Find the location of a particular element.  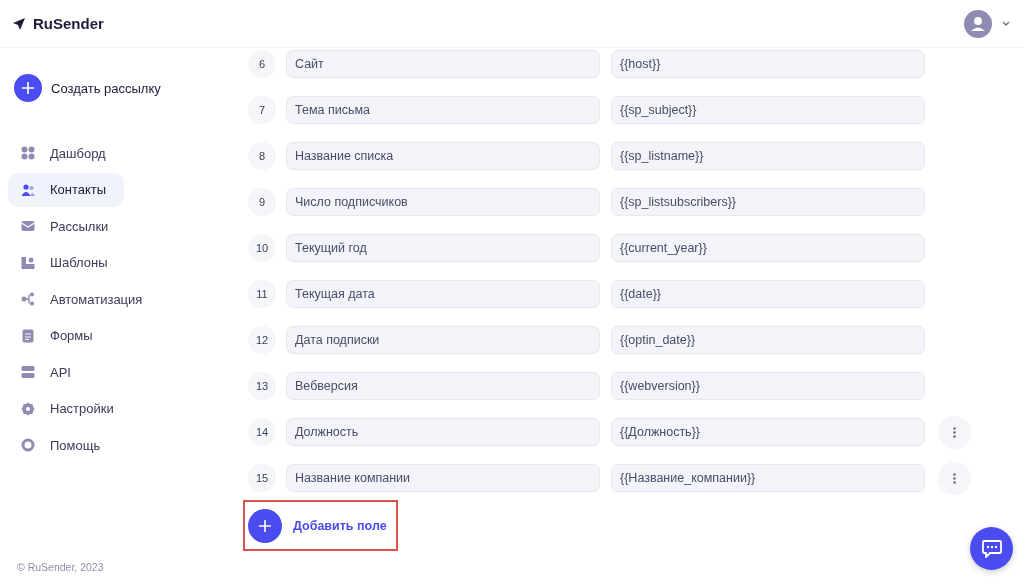

sidebar-item: Формы is located at coordinates (57, 335).